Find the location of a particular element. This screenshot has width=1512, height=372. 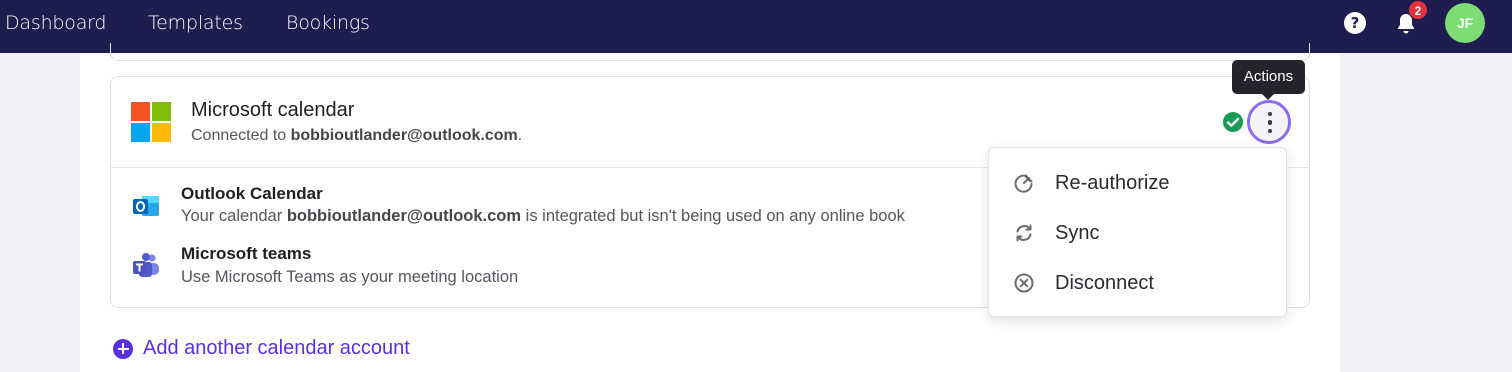

microsoft-logo-icon is located at coordinates (151, 122).